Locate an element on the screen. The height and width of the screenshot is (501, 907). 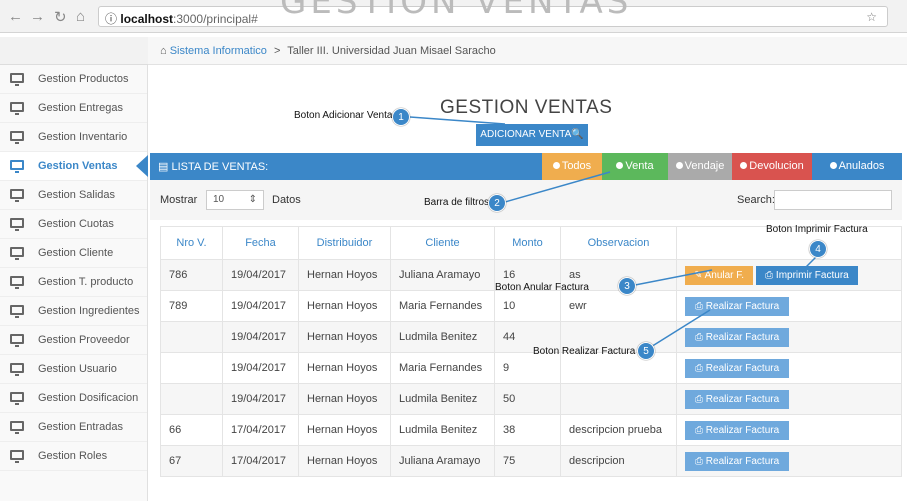
col-observacion: Observacion is located at coordinates (618, 243).